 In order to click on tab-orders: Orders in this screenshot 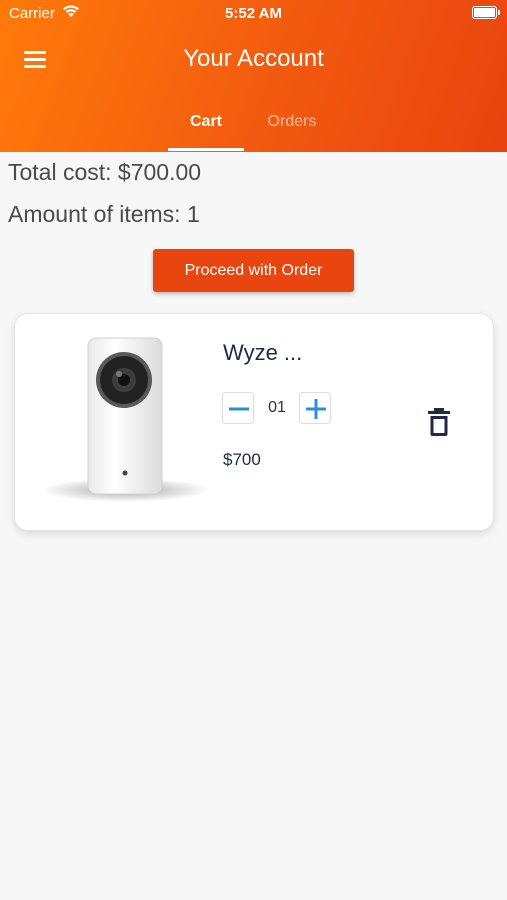, I will do `click(292, 122)`.